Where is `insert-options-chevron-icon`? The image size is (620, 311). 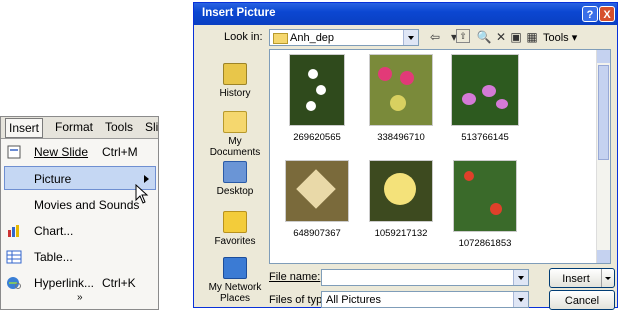
insert-options-chevron-icon is located at coordinates (607, 278).